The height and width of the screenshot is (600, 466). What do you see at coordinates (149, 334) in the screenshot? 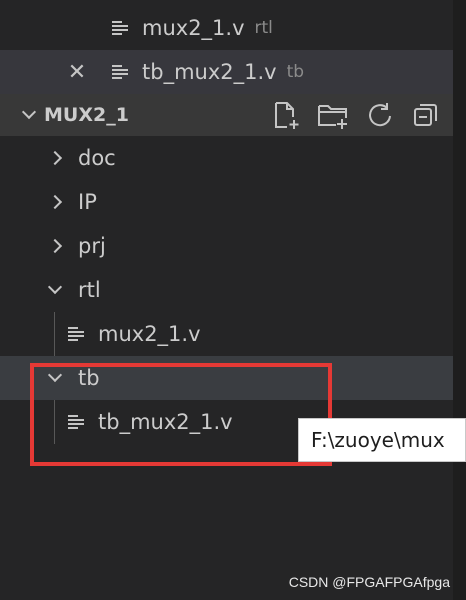
I see `tree-item-label: mux2_1.v` at bounding box center [149, 334].